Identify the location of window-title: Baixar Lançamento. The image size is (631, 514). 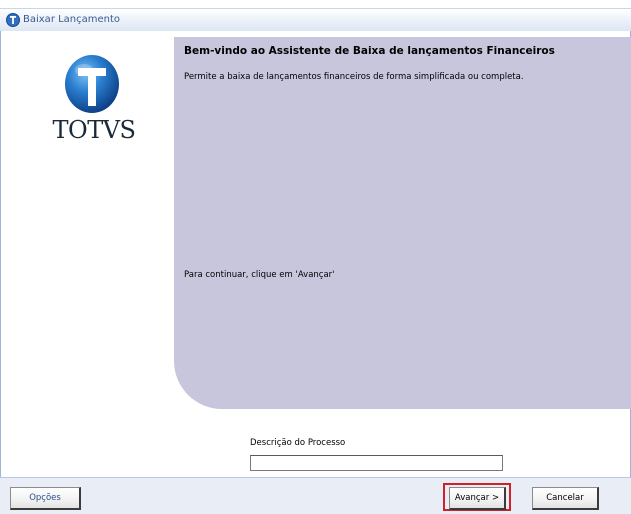
(72, 19).